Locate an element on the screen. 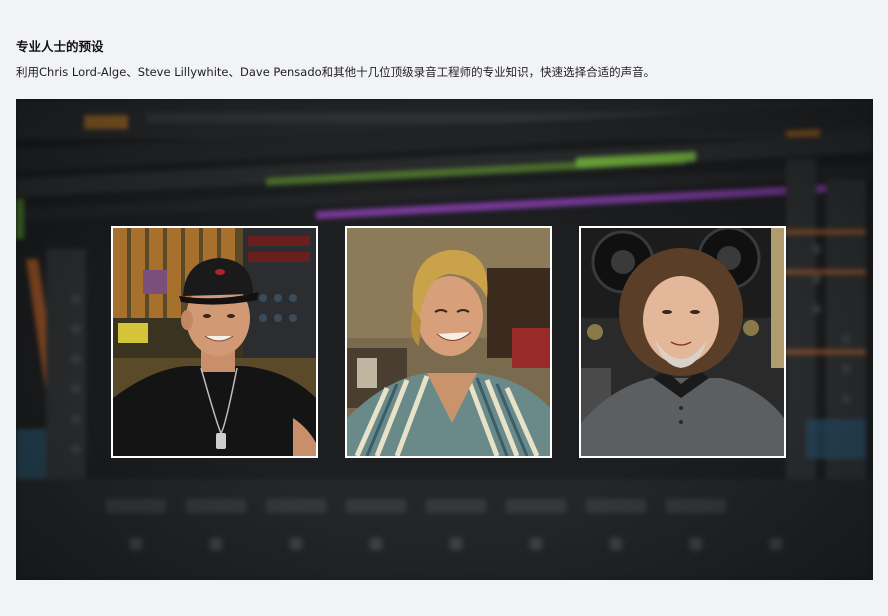 The height and width of the screenshot is (616, 888). engineer-portrait-grey-polo-icon is located at coordinates (682, 342).